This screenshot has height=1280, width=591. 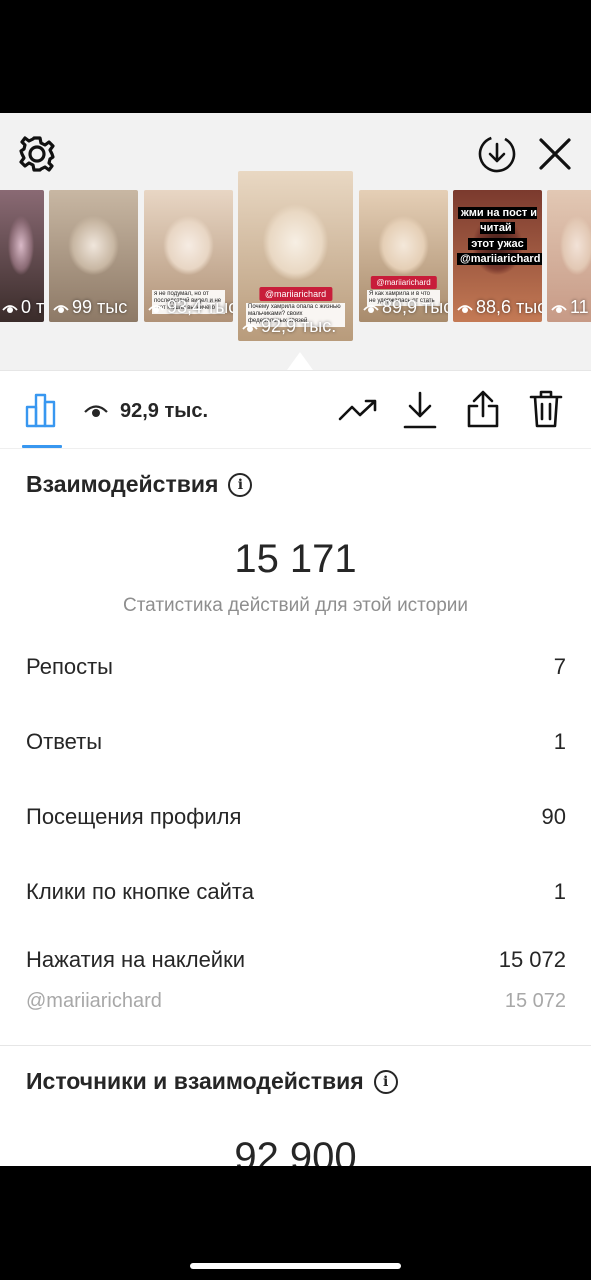 I want to click on insights-toolbar: 92,9 тыс., so click(x=295, y=410).